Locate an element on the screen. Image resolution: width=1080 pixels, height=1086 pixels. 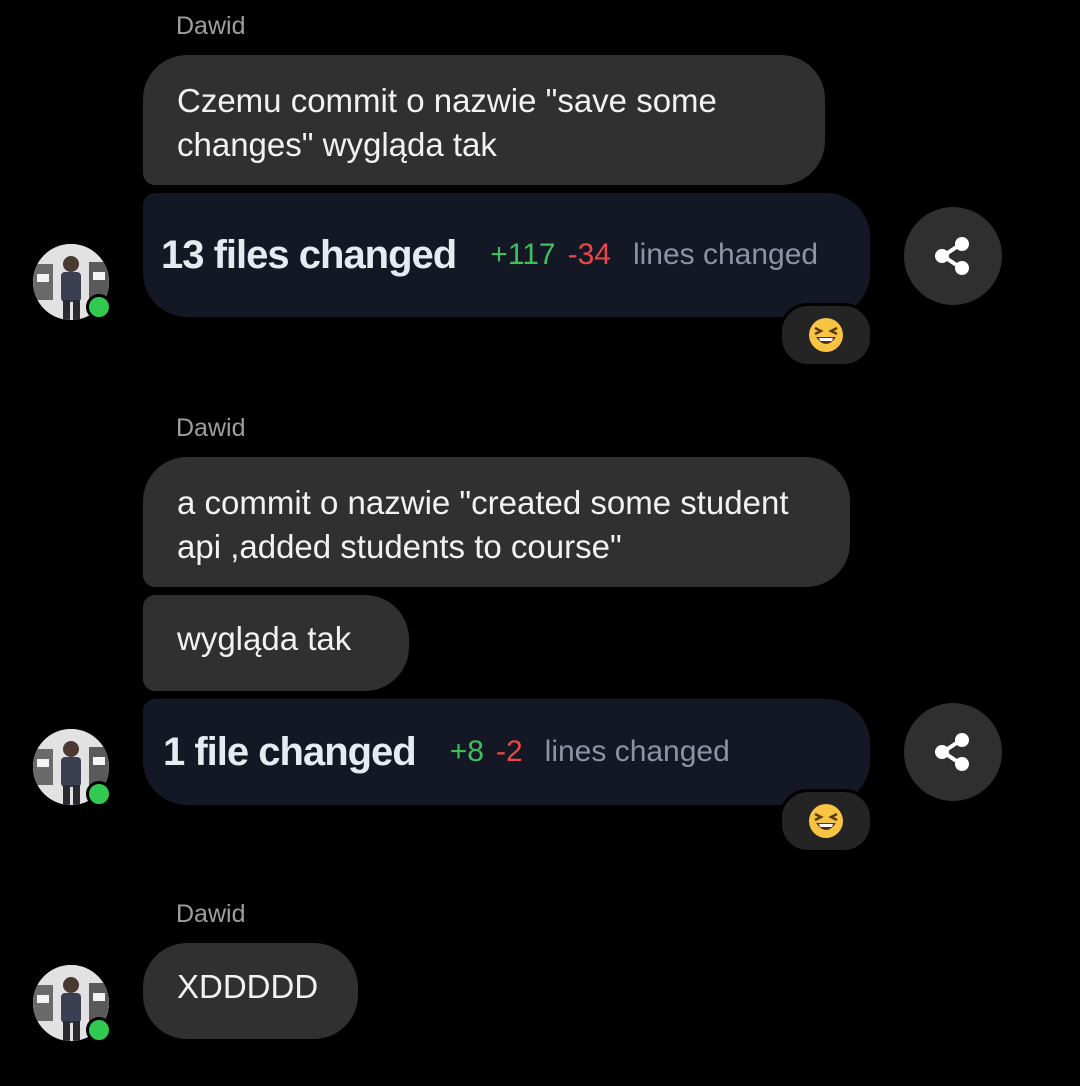
message-text: wygląda tak is located at coordinates (264, 638).